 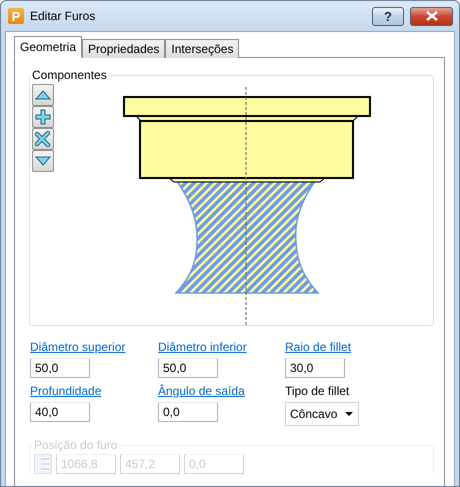 I want to click on down-triangle-icon, so click(x=43, y=161).